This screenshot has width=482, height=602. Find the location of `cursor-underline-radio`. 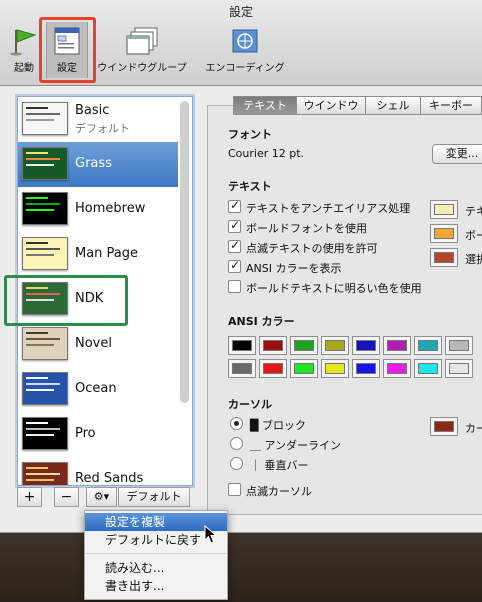

cursor-underline-radio is located at coordinates (236, 443).